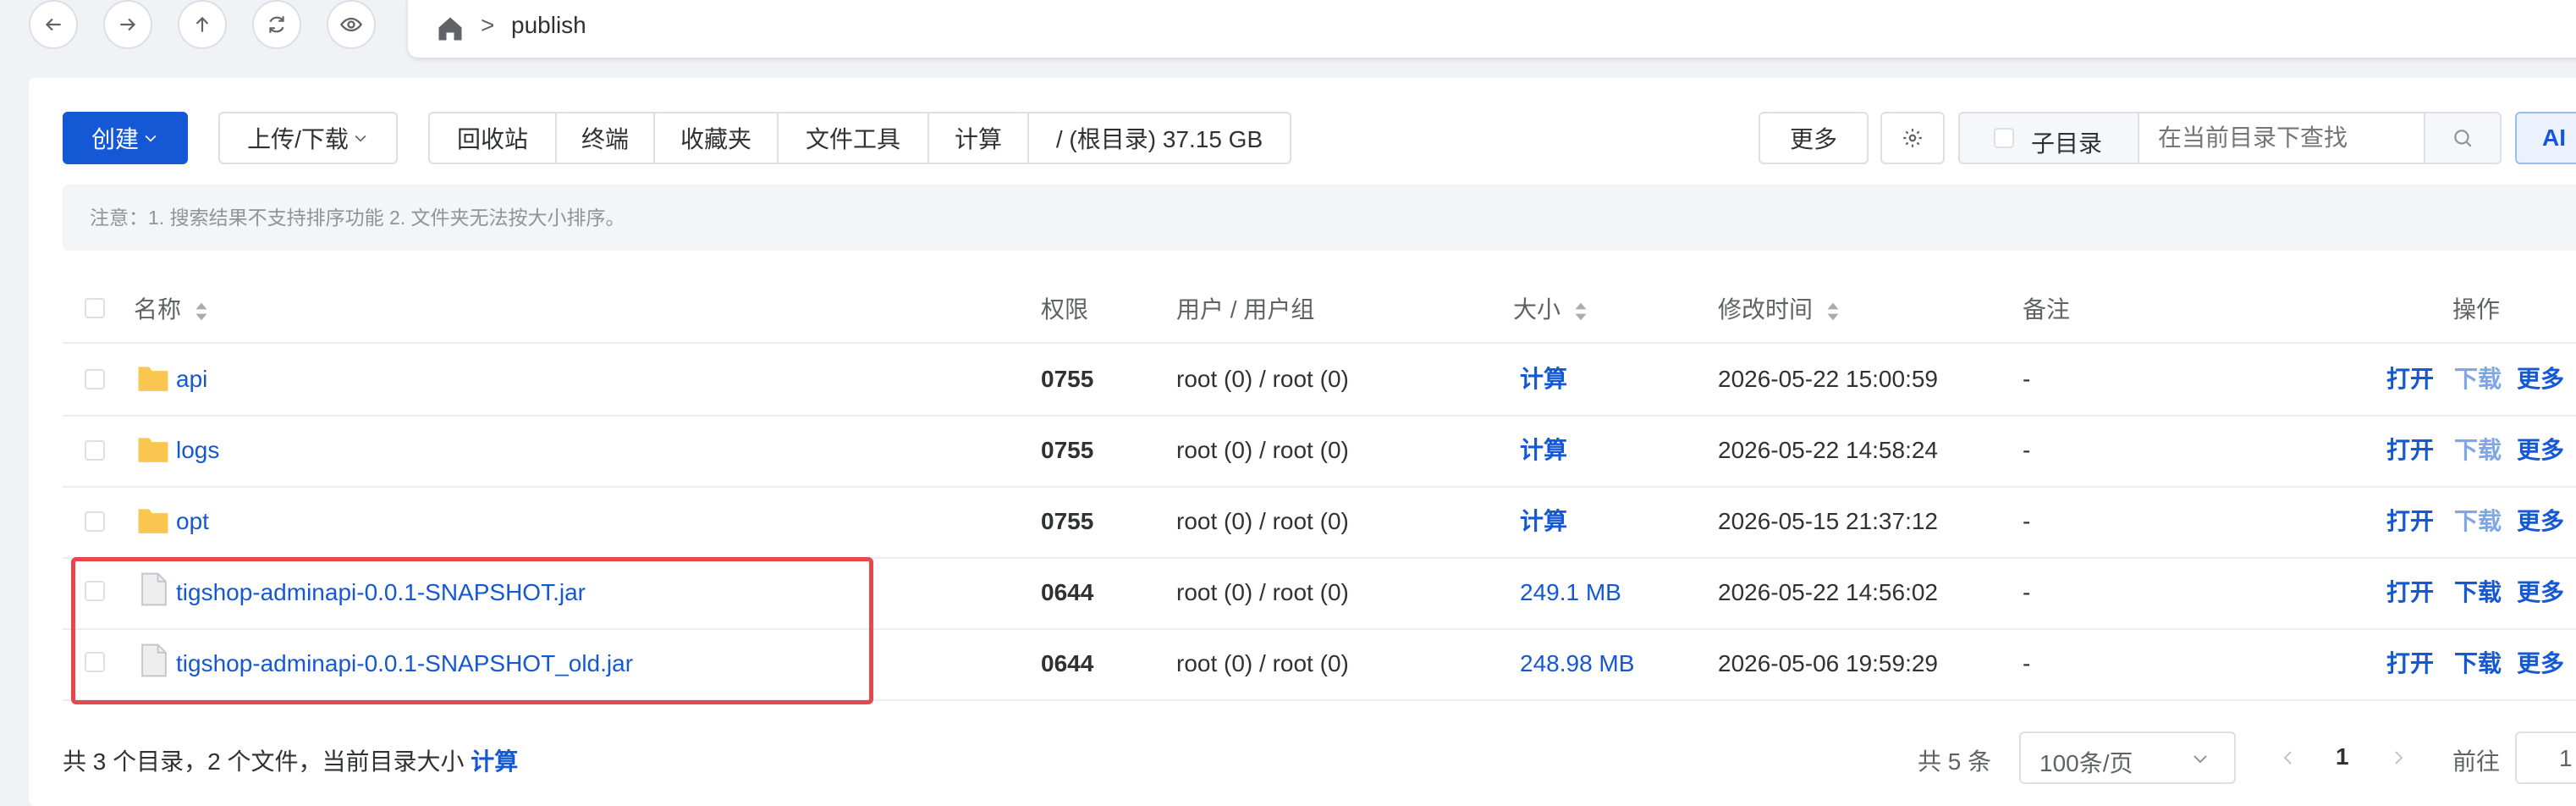  I want to click on total-count: 共 5 条, so click(1955, 762).